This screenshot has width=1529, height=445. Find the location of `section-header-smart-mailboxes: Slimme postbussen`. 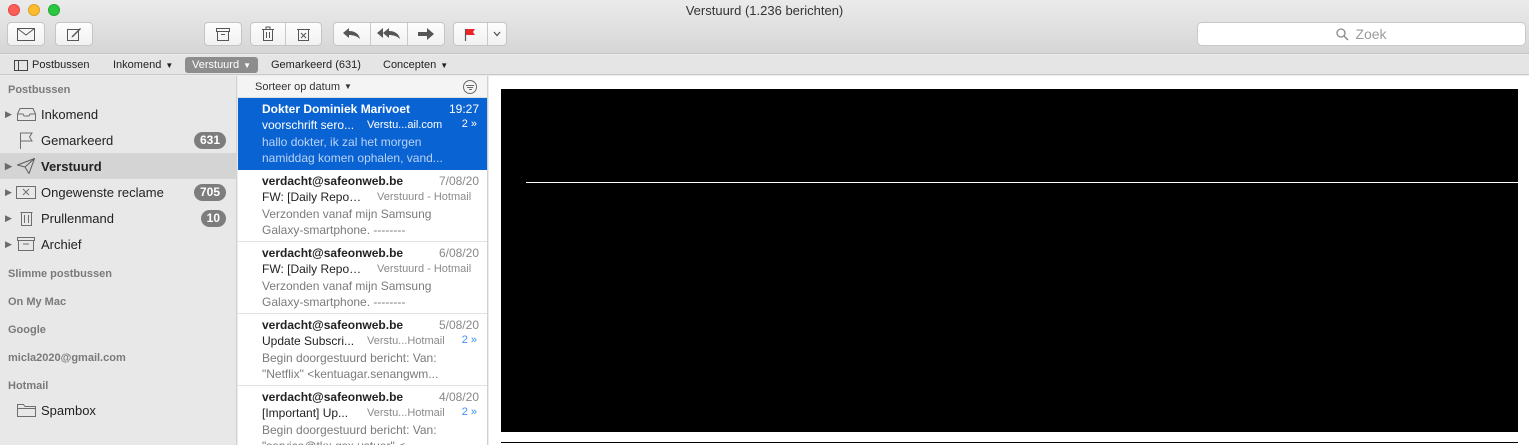

section-header-smart-mailboxes: Slimme postbussen is located at coordinates (60, 274).